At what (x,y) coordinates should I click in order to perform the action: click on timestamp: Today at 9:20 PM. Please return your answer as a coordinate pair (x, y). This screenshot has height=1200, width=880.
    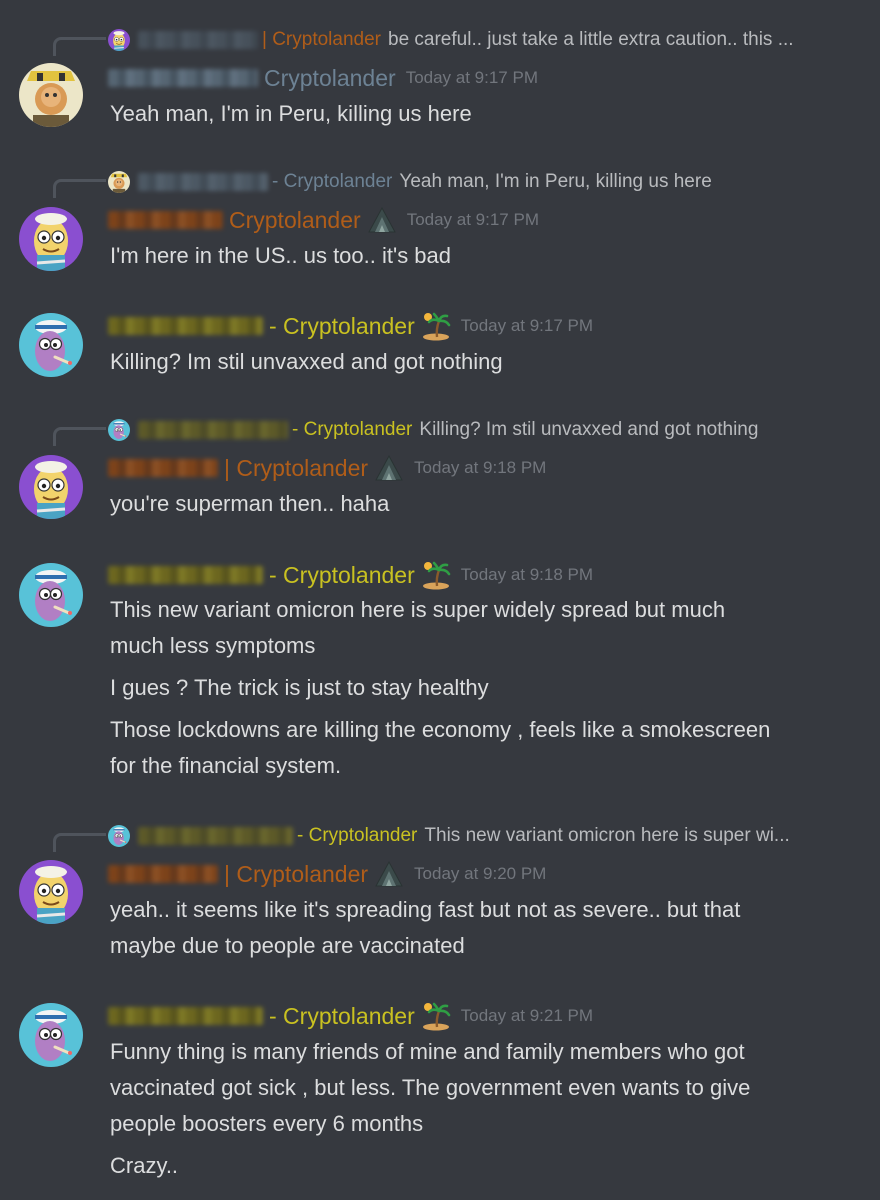
    Looking at the image, I should click on (480, 874).